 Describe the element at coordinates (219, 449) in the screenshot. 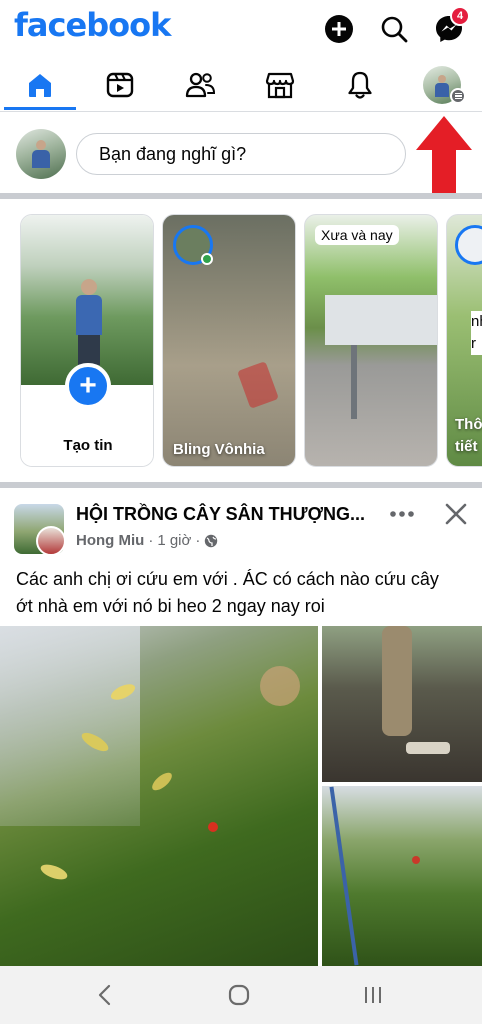

I see `story-author-name: Bling Vônhia` at that location.